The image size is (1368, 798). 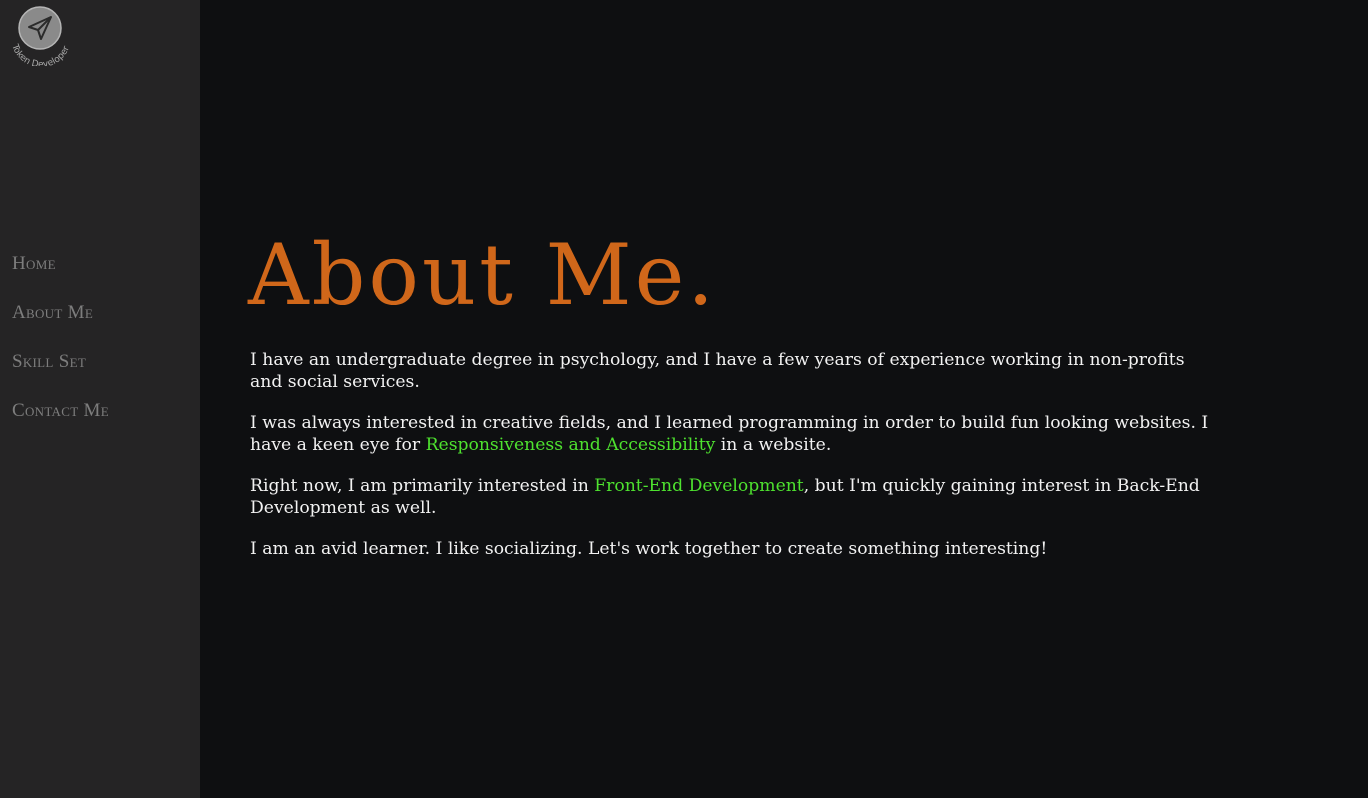 What do you see at coordinates (570, 445) in the screenshot?
I see `highlight-responsiveness: Responsiveness and Accessibility` at bounding box center [570, 445].